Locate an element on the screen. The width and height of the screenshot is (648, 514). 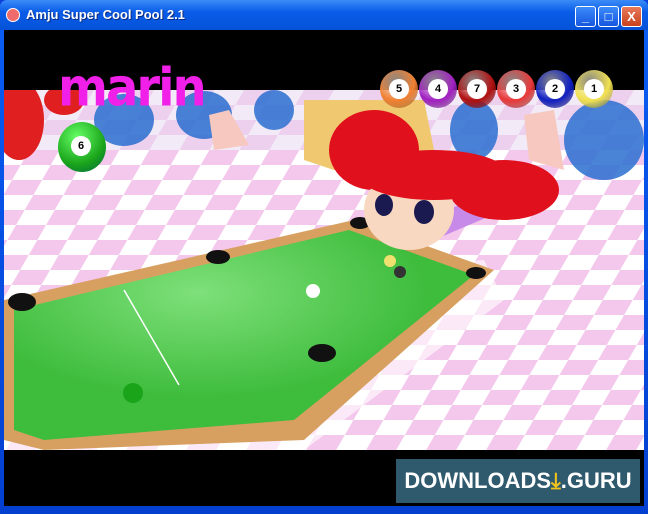
ball-5: 5 is located at coordinates (399, 89).